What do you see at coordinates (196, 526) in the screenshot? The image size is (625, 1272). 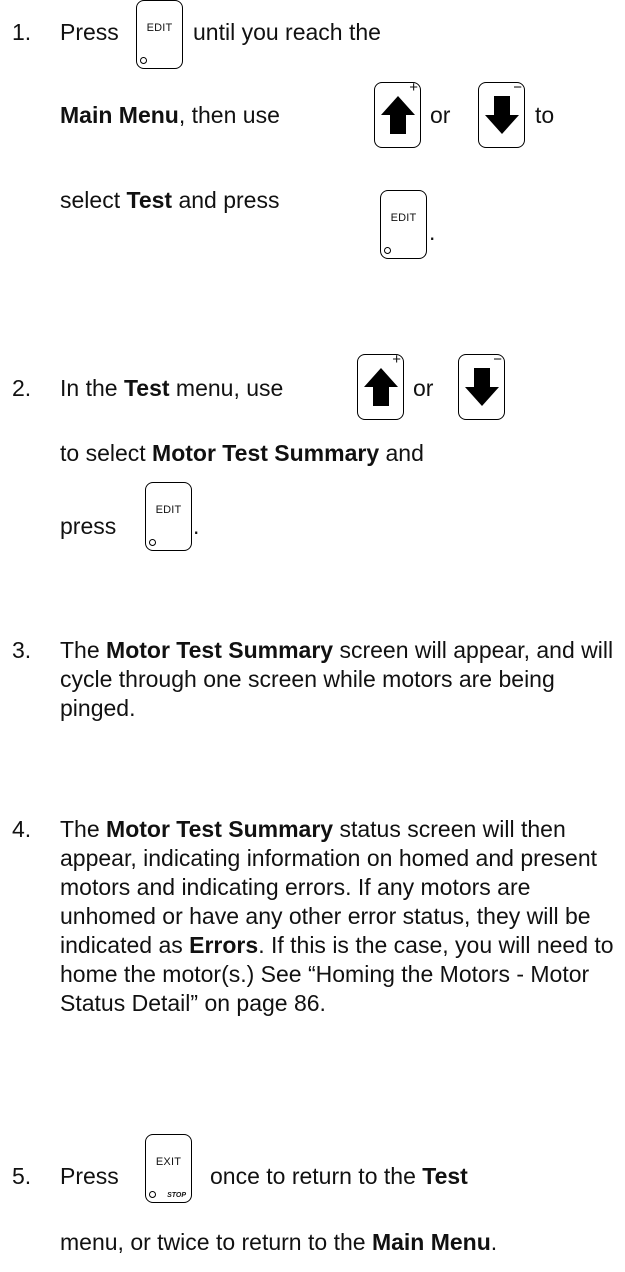 I see `step-2-period: .` at bounding box center [196, 526].